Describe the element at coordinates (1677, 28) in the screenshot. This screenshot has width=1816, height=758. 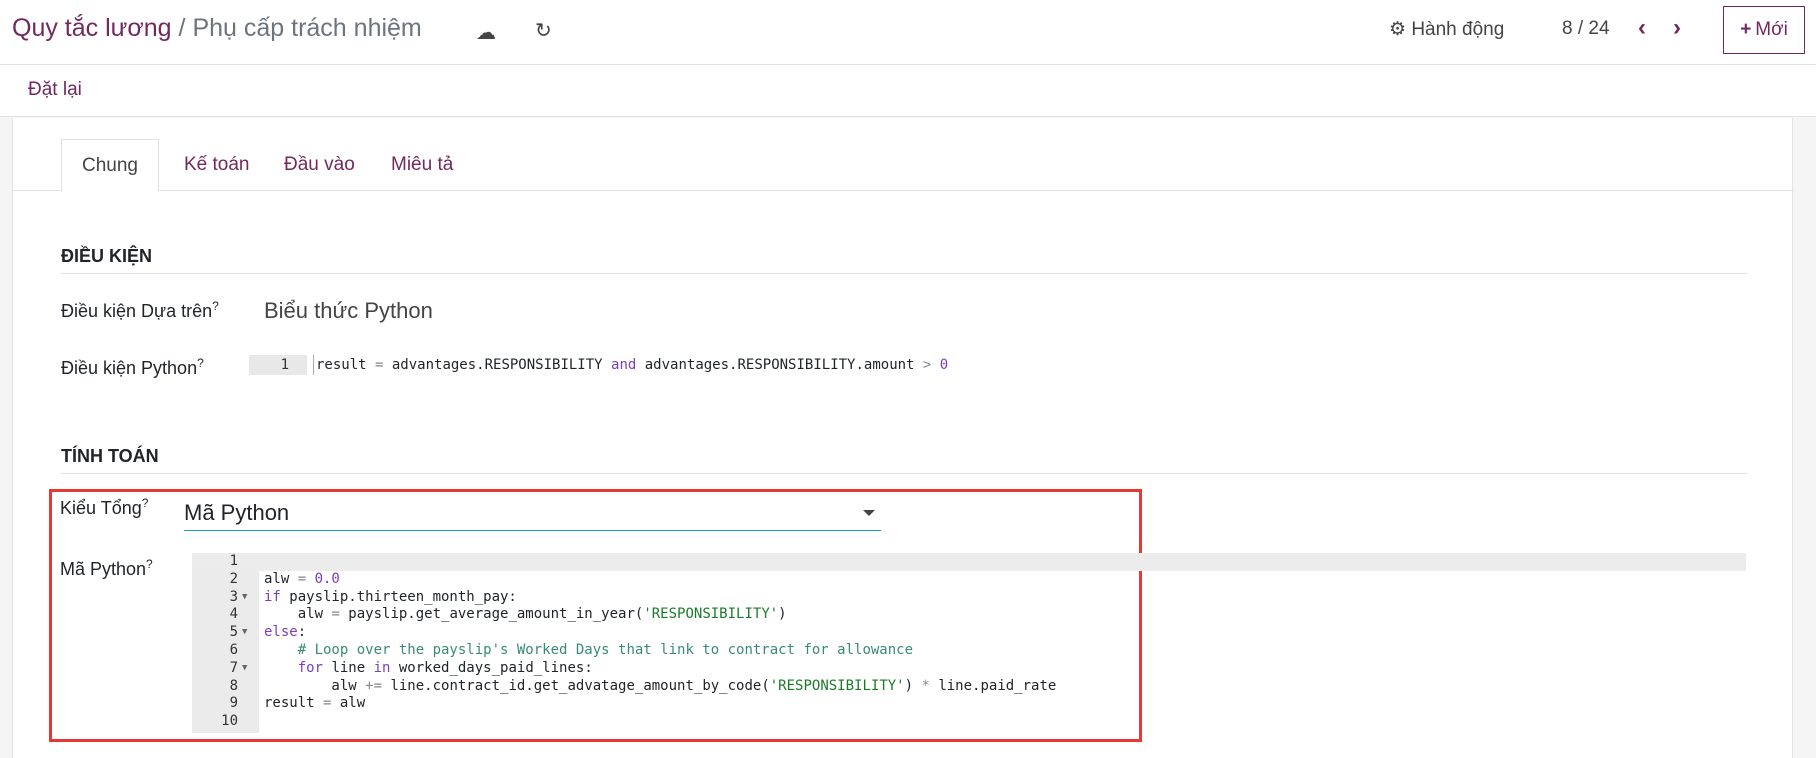
I see `chevron-right-icon: ›` at that location.